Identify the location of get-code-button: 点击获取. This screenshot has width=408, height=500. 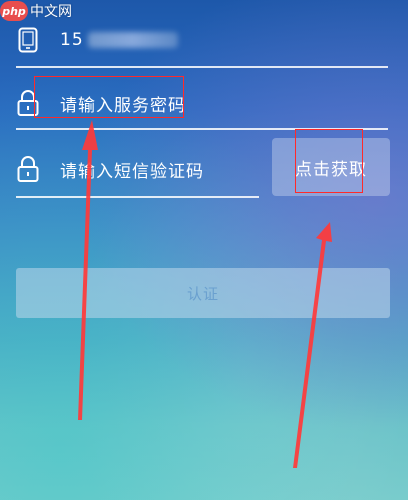
(331, 167).